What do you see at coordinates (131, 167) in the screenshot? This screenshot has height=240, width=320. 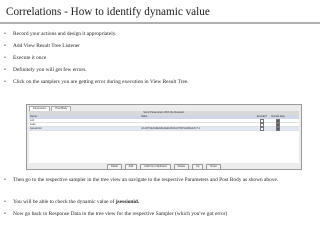 I see `add-button: Add` at bounding box center [131, 167].